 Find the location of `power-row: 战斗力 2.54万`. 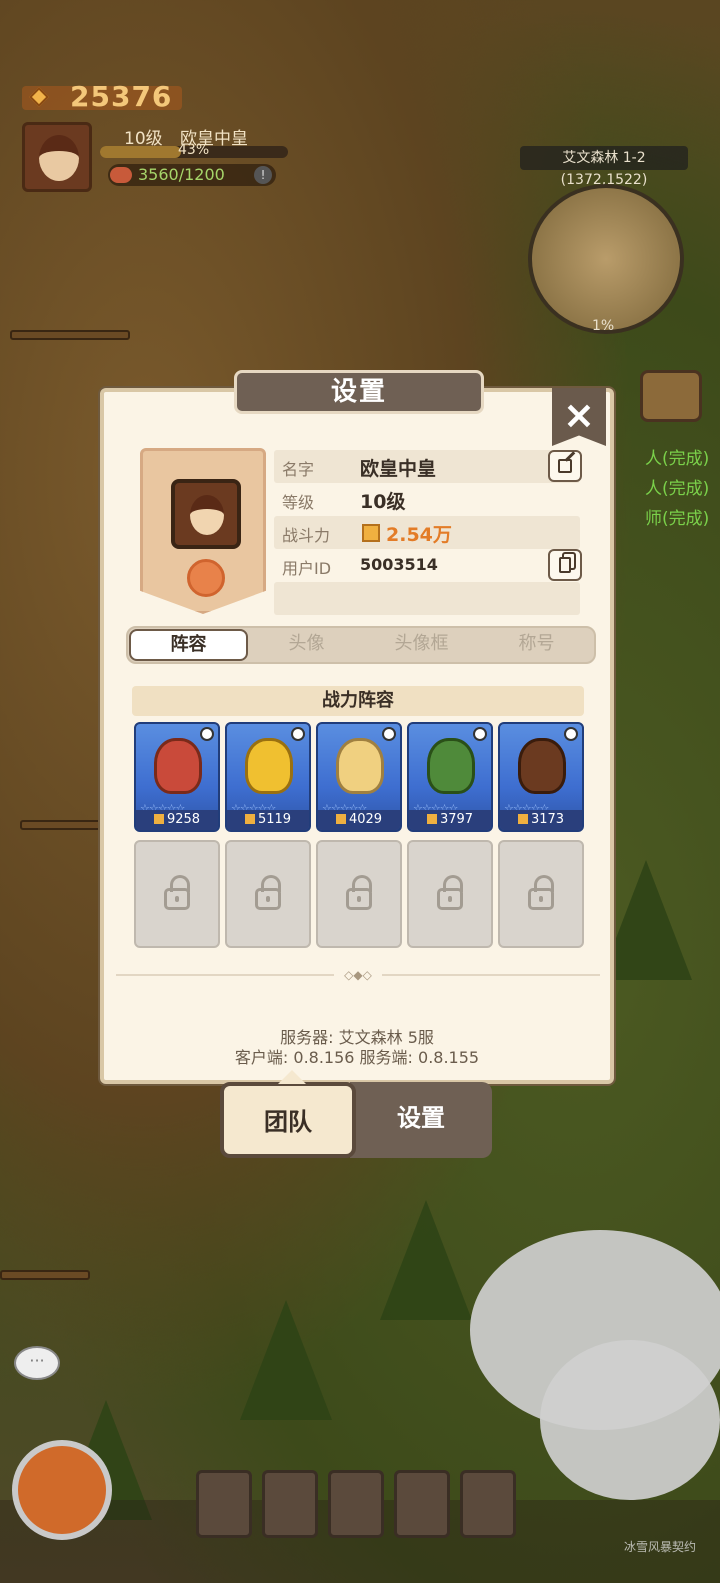

power-row: 战斗力 2.54万 is located at coordinates (427, 532).